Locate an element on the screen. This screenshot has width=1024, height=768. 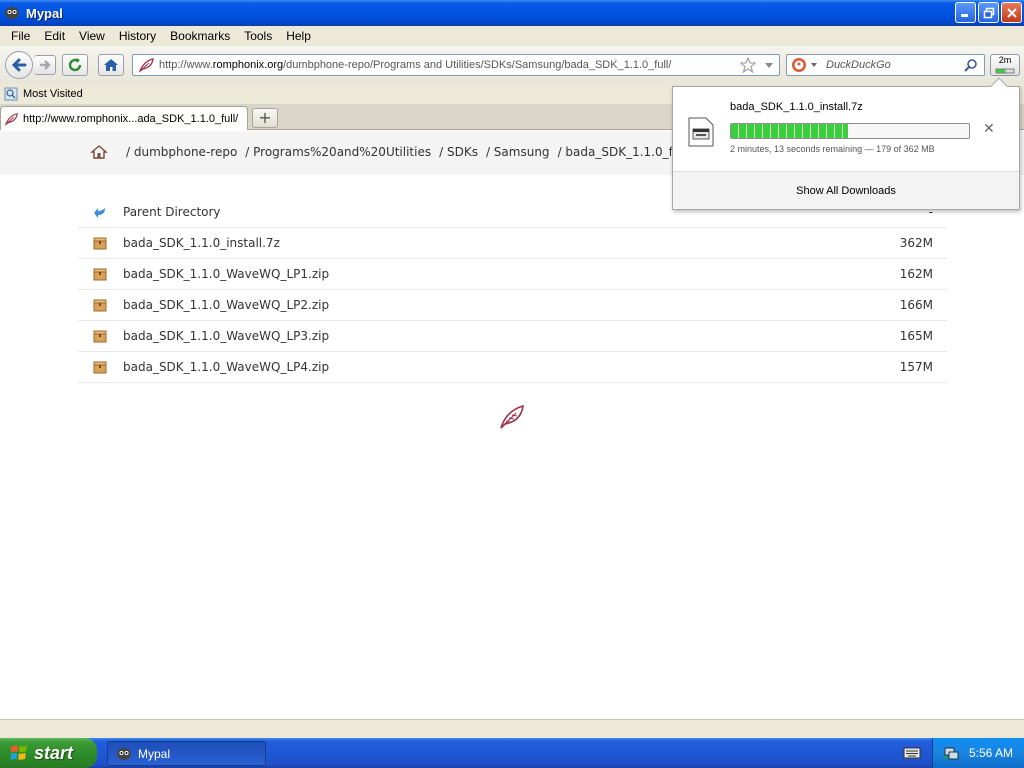
forward-arrow-icon is located at coordinates (45, 65).